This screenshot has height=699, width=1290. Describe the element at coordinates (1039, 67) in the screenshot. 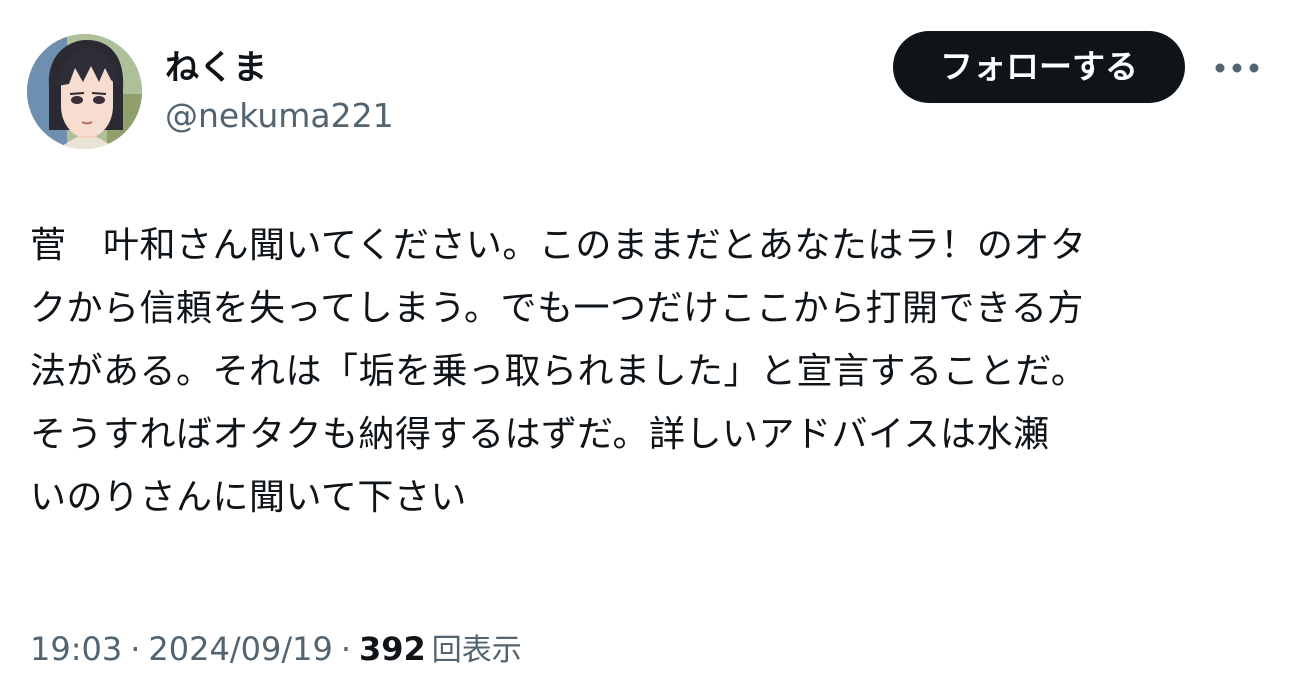

I see `follow-button: フォローする` at that location.